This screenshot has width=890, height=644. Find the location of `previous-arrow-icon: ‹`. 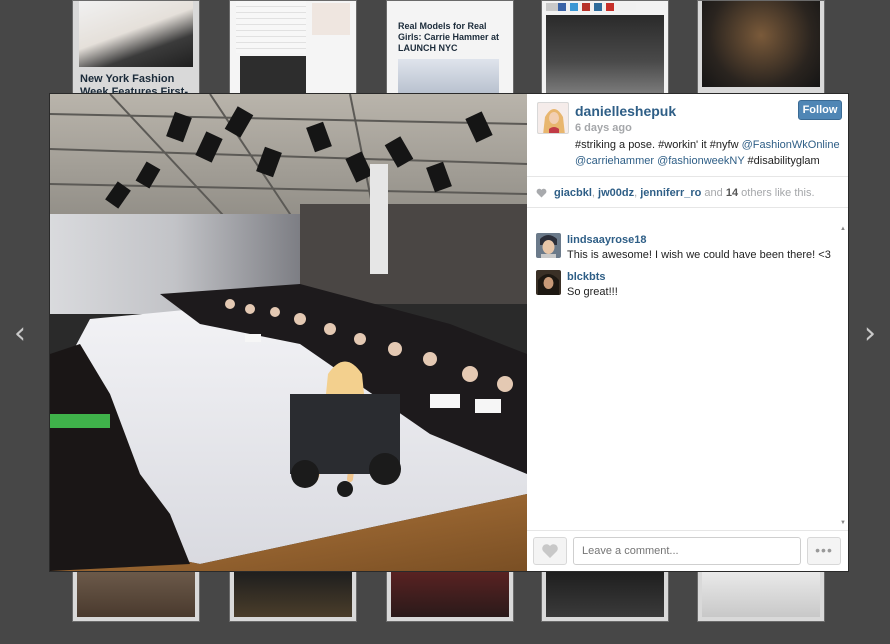

previous-arrow-icon: ‹ is located at coordinates (20, 333).